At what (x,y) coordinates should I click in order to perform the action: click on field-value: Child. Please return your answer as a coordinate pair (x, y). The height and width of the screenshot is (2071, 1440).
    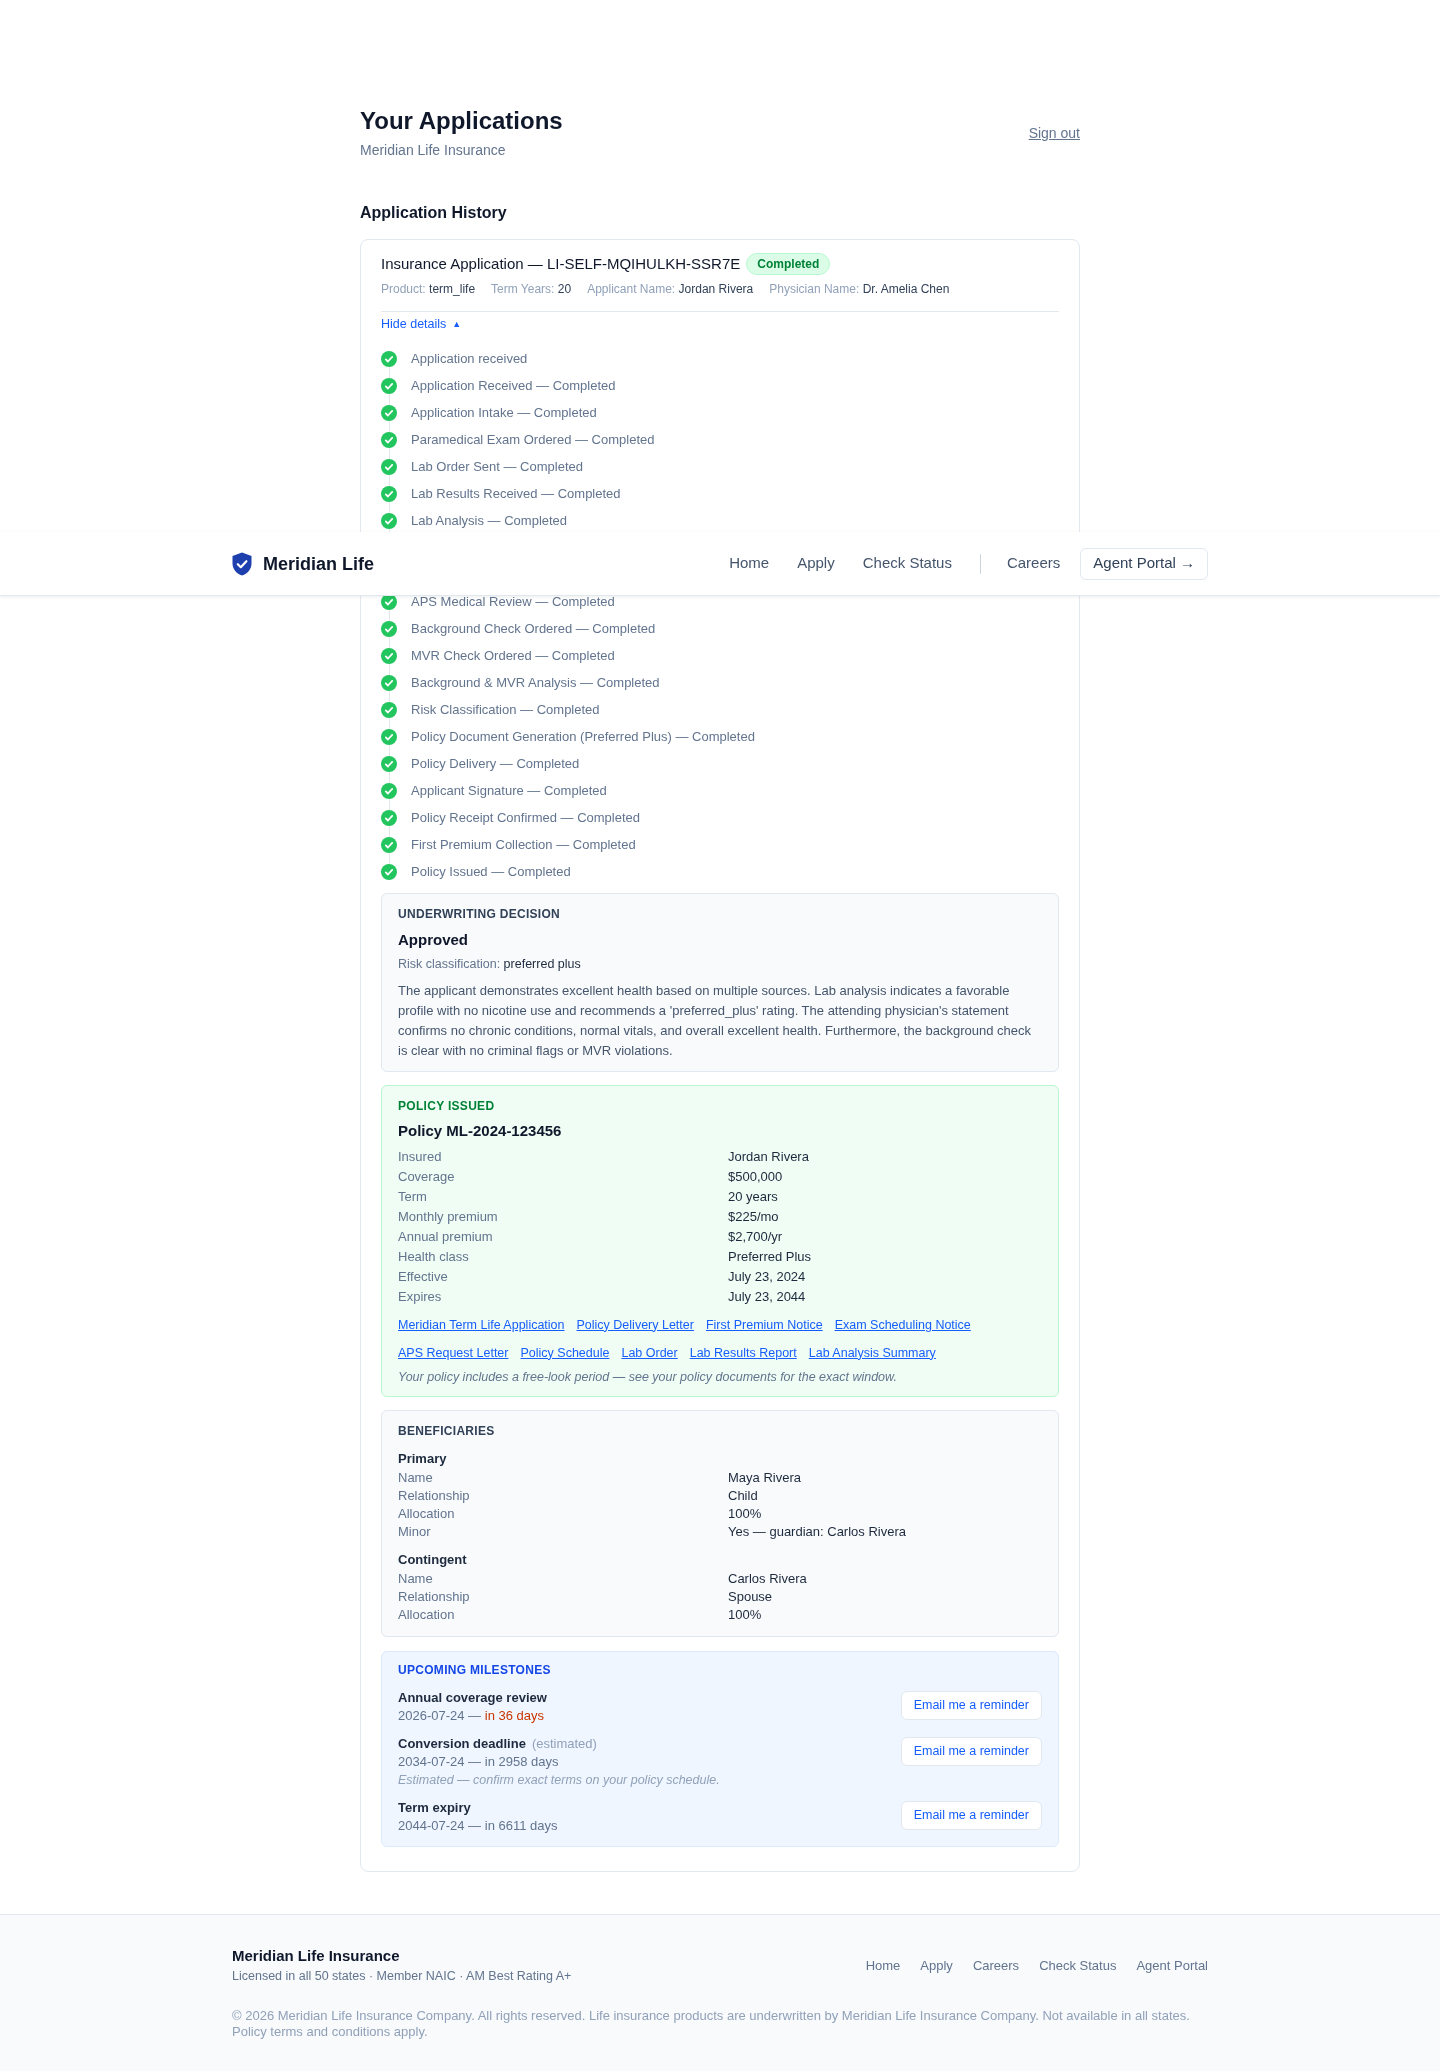
    Looking at the image, I should click on (743, 1496).